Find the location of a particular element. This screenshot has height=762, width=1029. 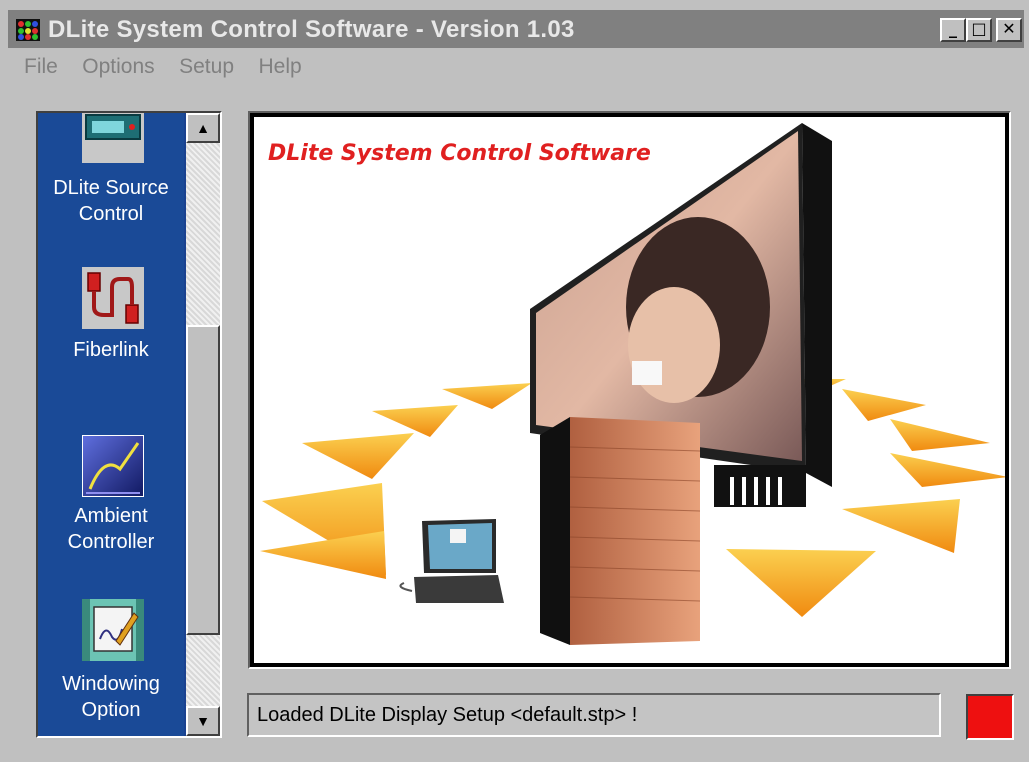

menu-help: Help is located at coordinates (279, 67).